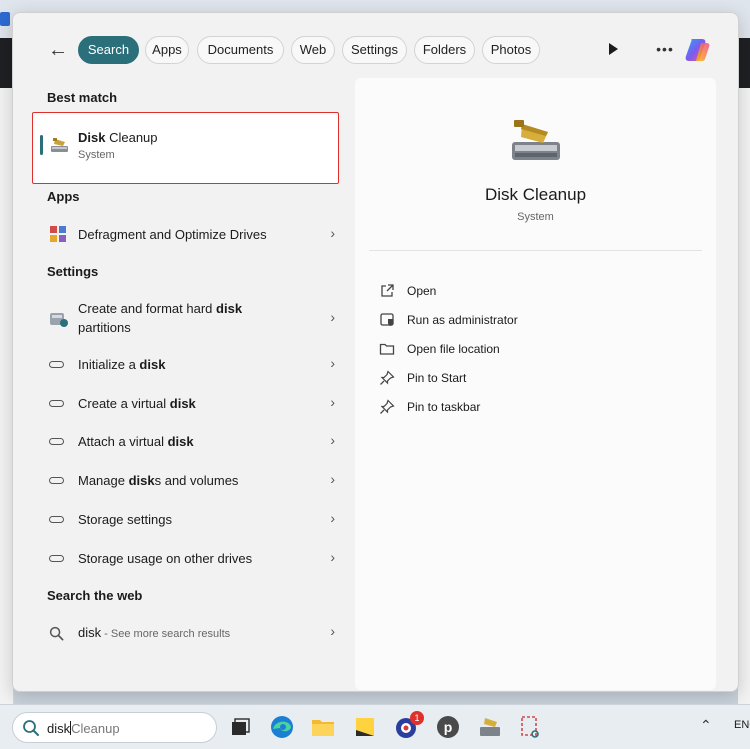 The image size is (750, 749). I want to click on selection-indicator, so click(41, 145).